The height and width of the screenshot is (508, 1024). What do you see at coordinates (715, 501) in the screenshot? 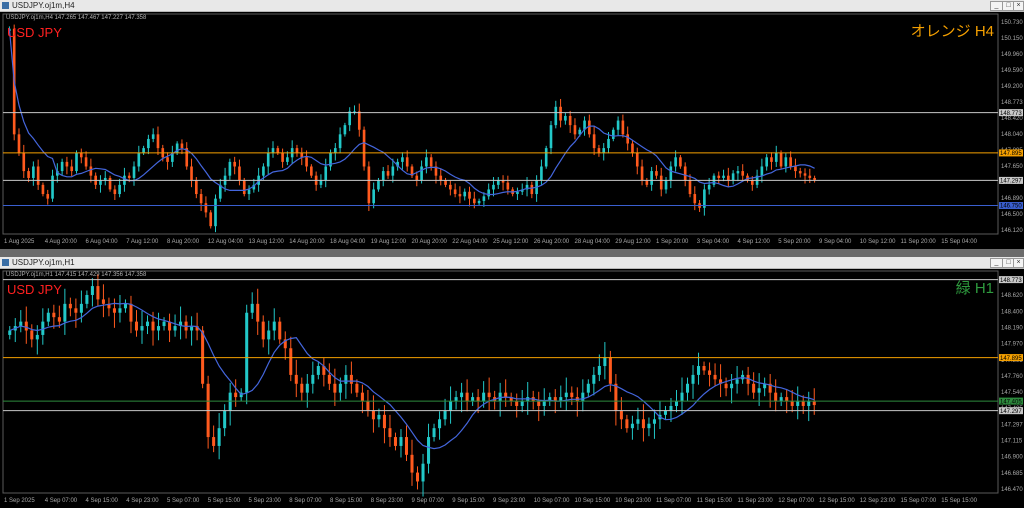
I see `x-tick-label: 11 Sep 15:00` at bounding box center [715, 501].